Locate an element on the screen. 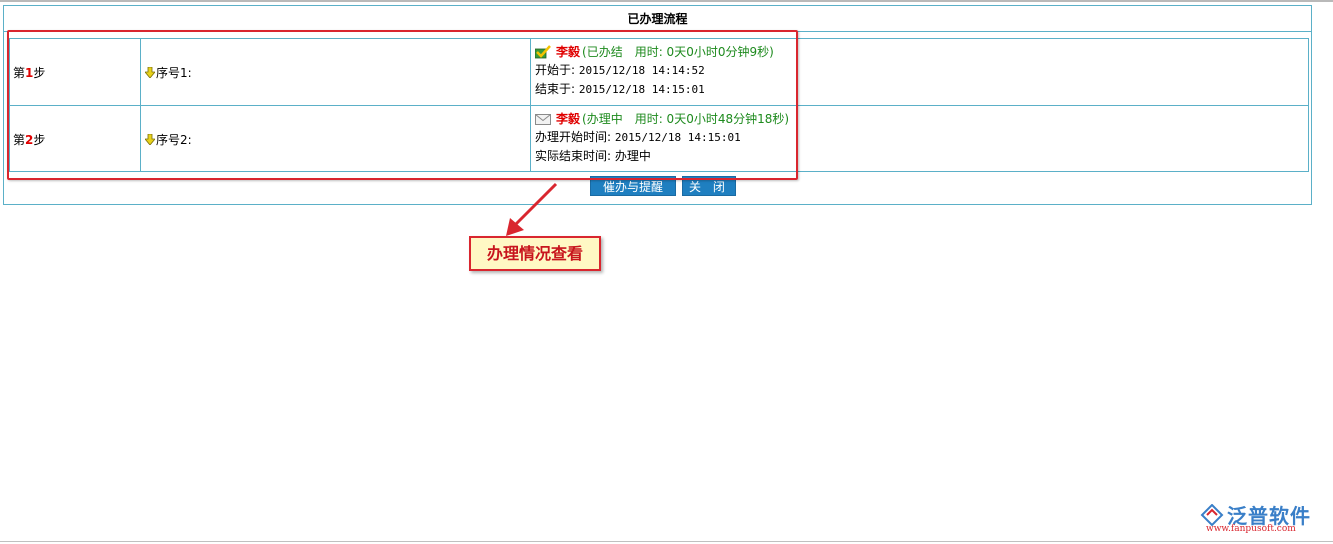  brand-logo: 泛普软件 www.fanpusoft.com is located at coordinates (1262, 519).